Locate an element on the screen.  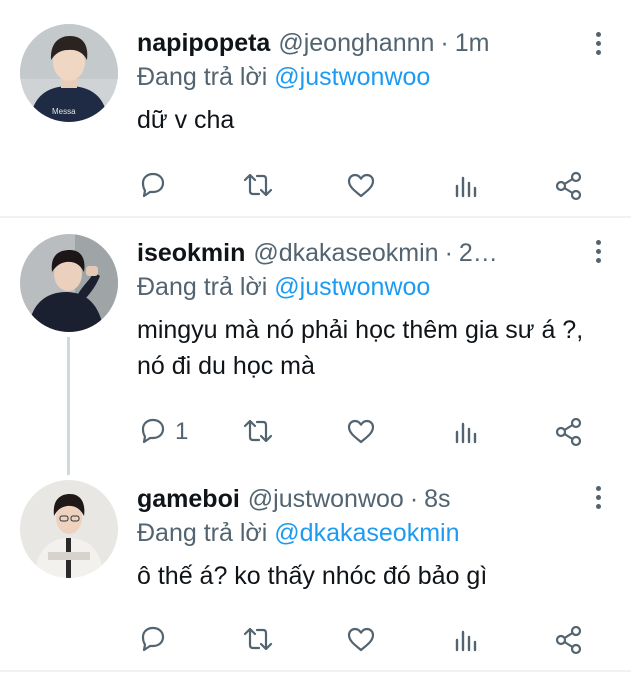
user-handle: @dkakaseokmin is located at coordinates (346, 252).